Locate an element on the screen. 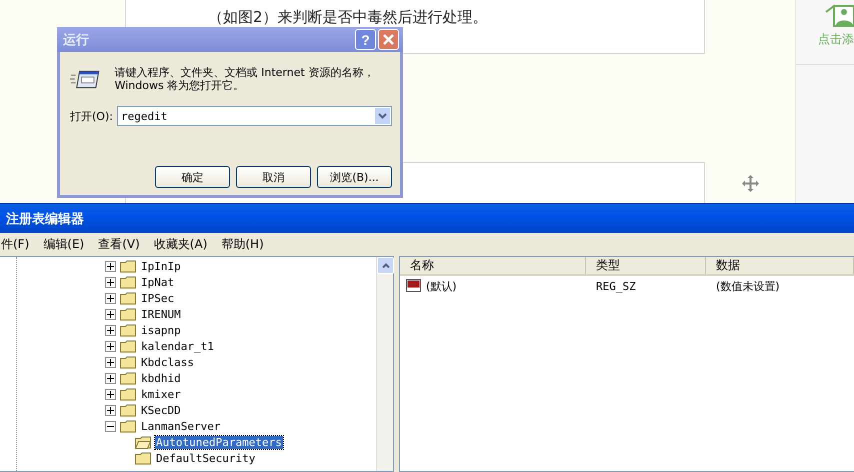  column-header: 类型 is located at coordinates (646, 265).